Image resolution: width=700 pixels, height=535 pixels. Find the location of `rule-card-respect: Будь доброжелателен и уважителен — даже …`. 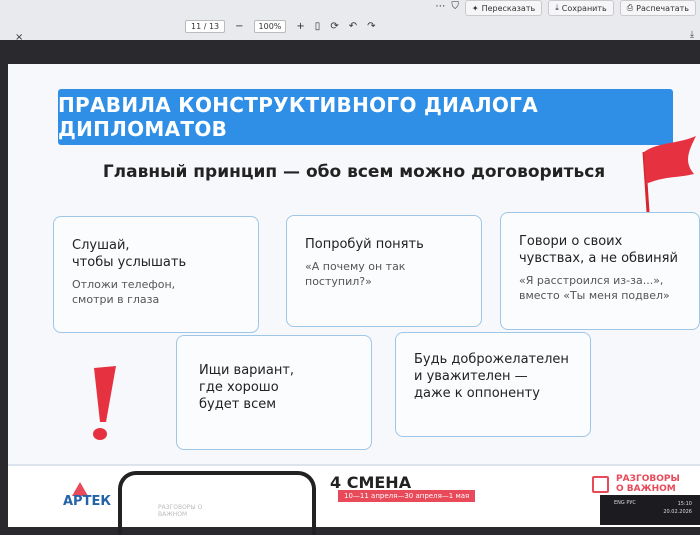

rule-card-respect: Будь доброжелателен и уважителен — даже … is located at coordinates (493, 384).